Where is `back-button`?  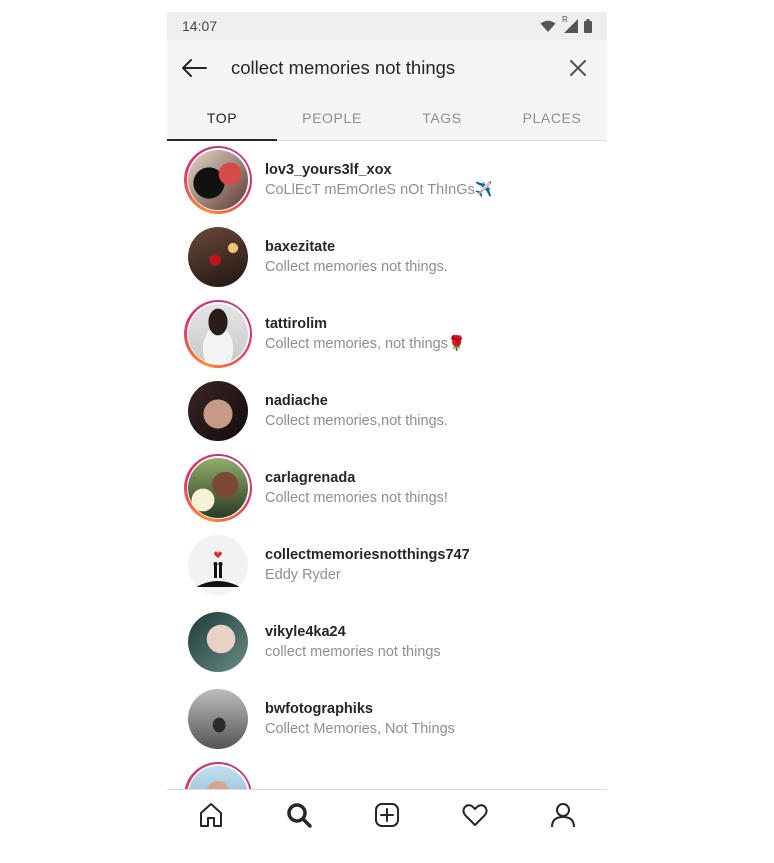
back-button is located at coordinates (194, 68).